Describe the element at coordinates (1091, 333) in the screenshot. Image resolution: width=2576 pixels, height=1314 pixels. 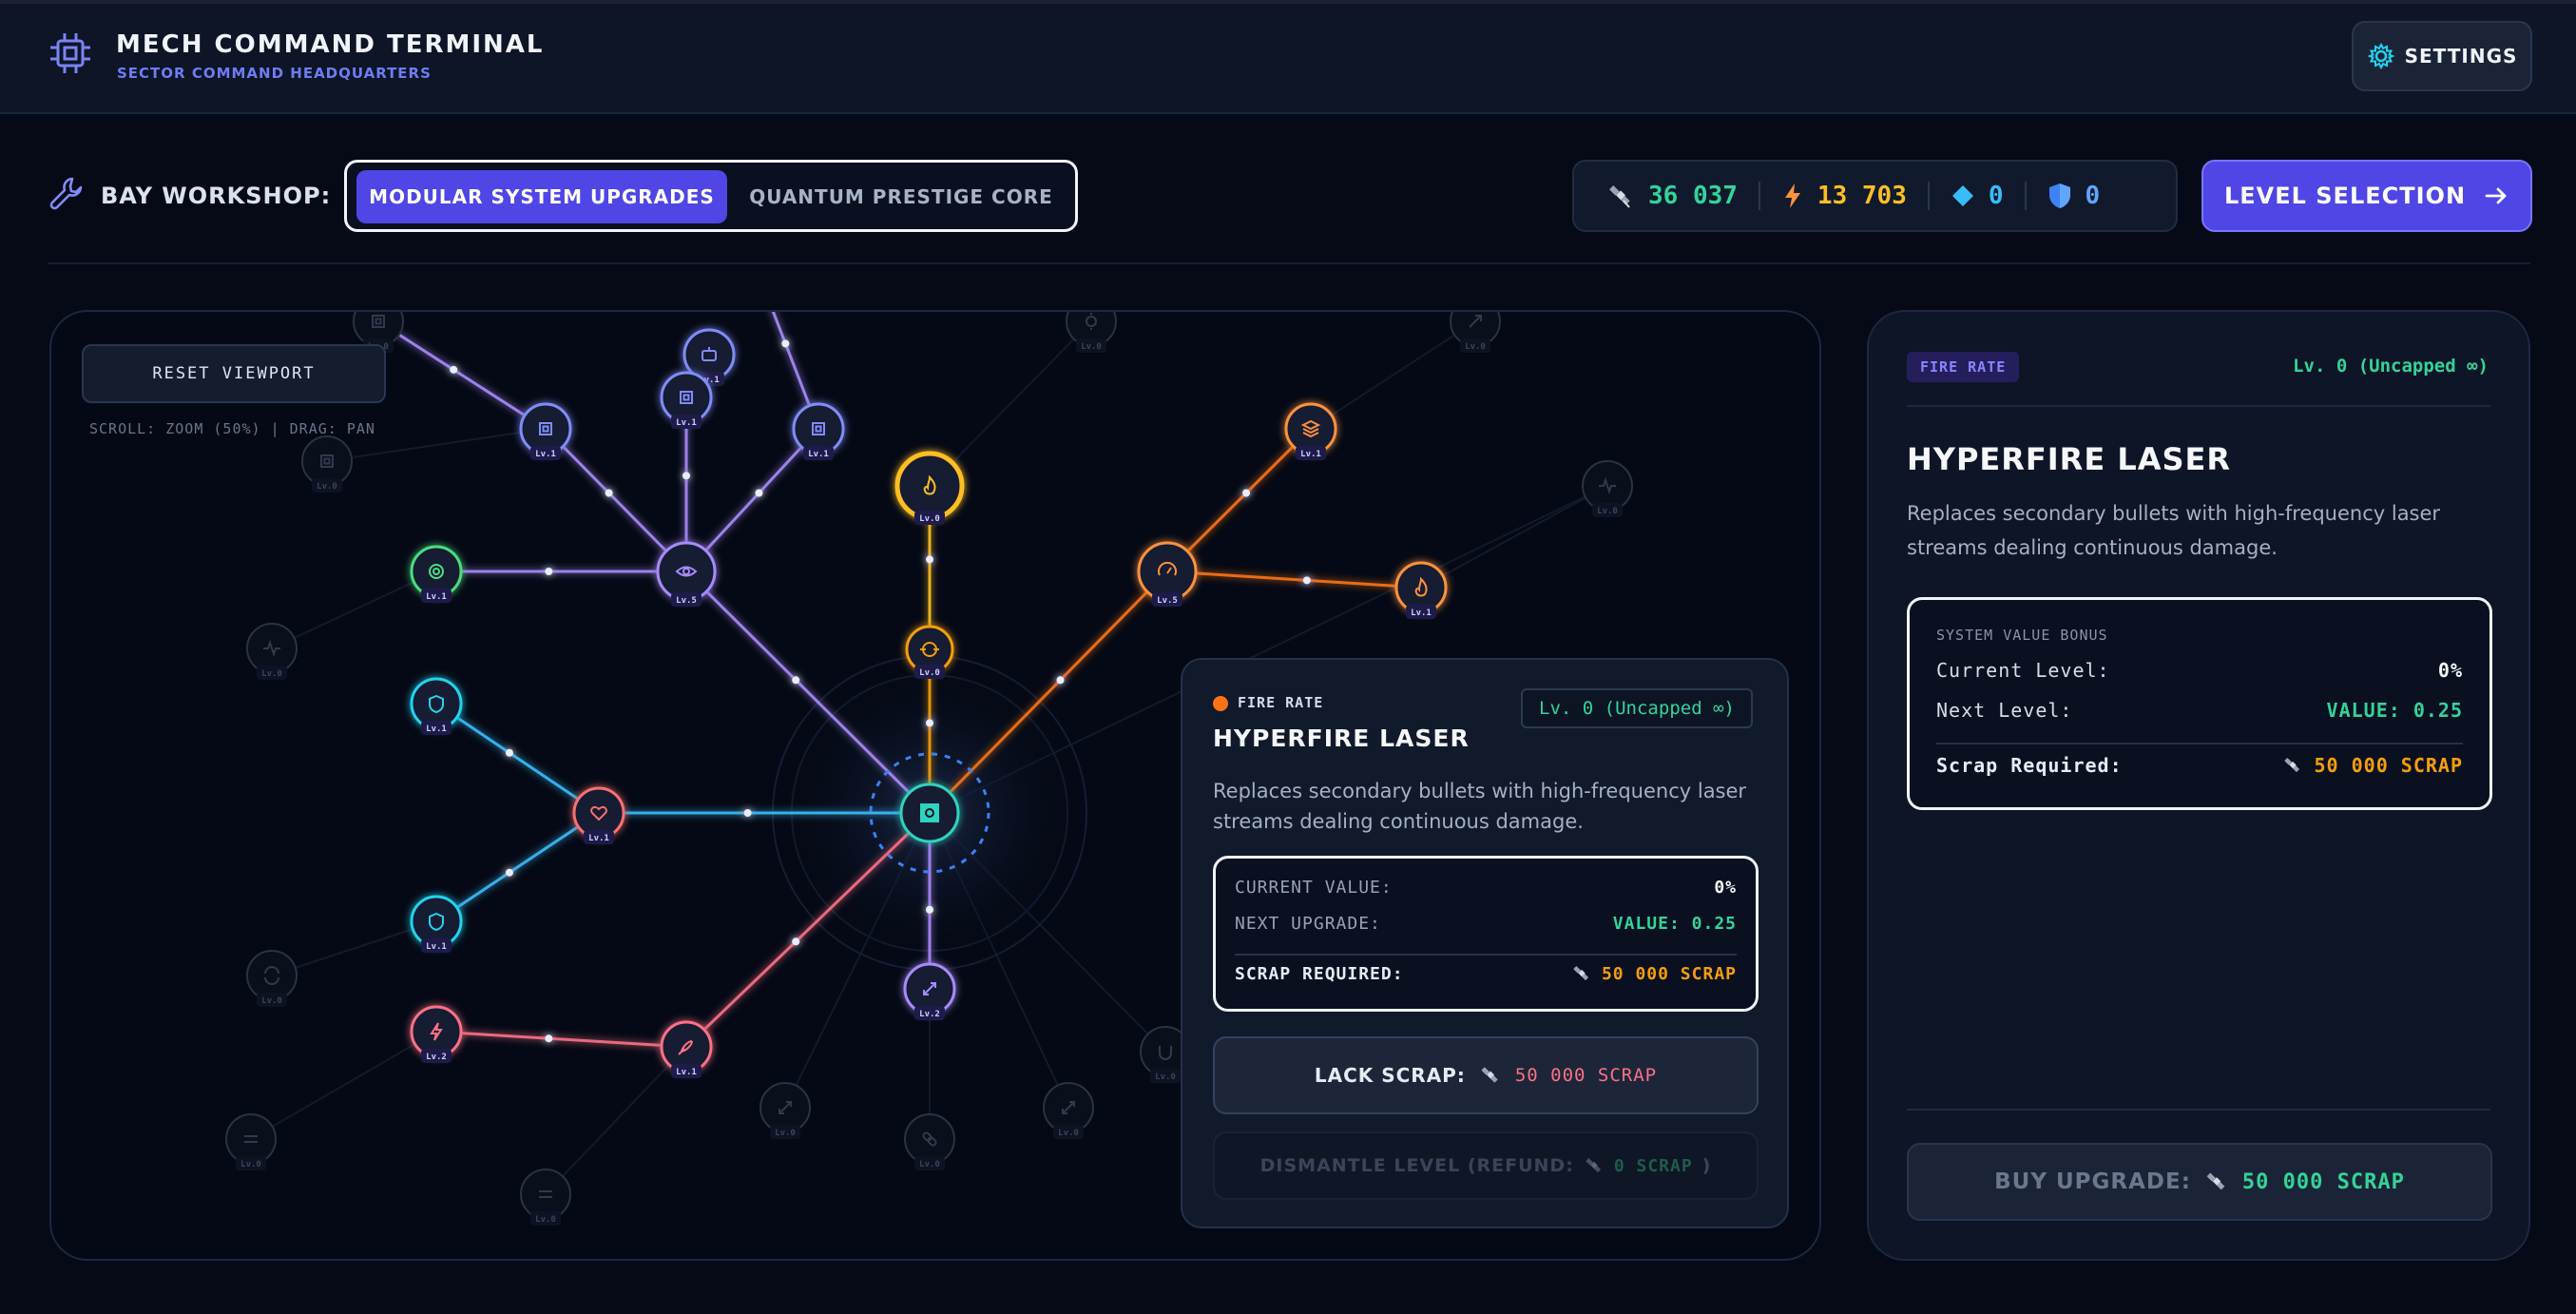
I see `upgrade-node-top-b: Lv.0` at that location.